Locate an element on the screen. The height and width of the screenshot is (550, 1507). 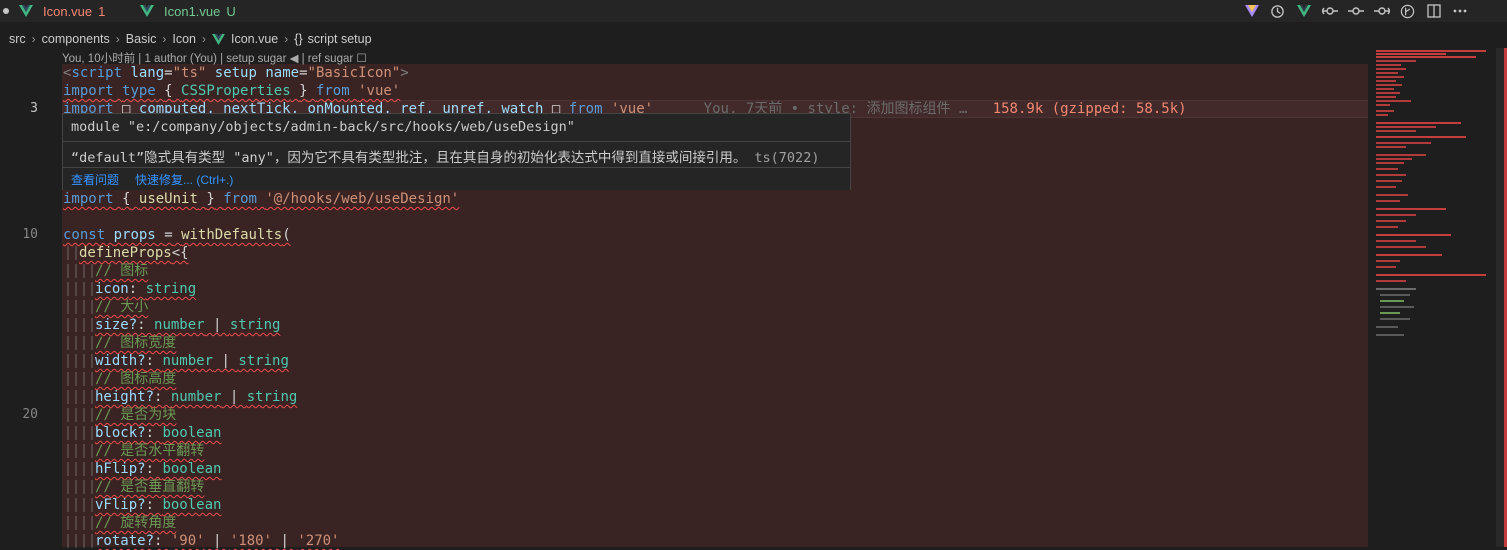
more-icon is located at coordinates (1459, 11).